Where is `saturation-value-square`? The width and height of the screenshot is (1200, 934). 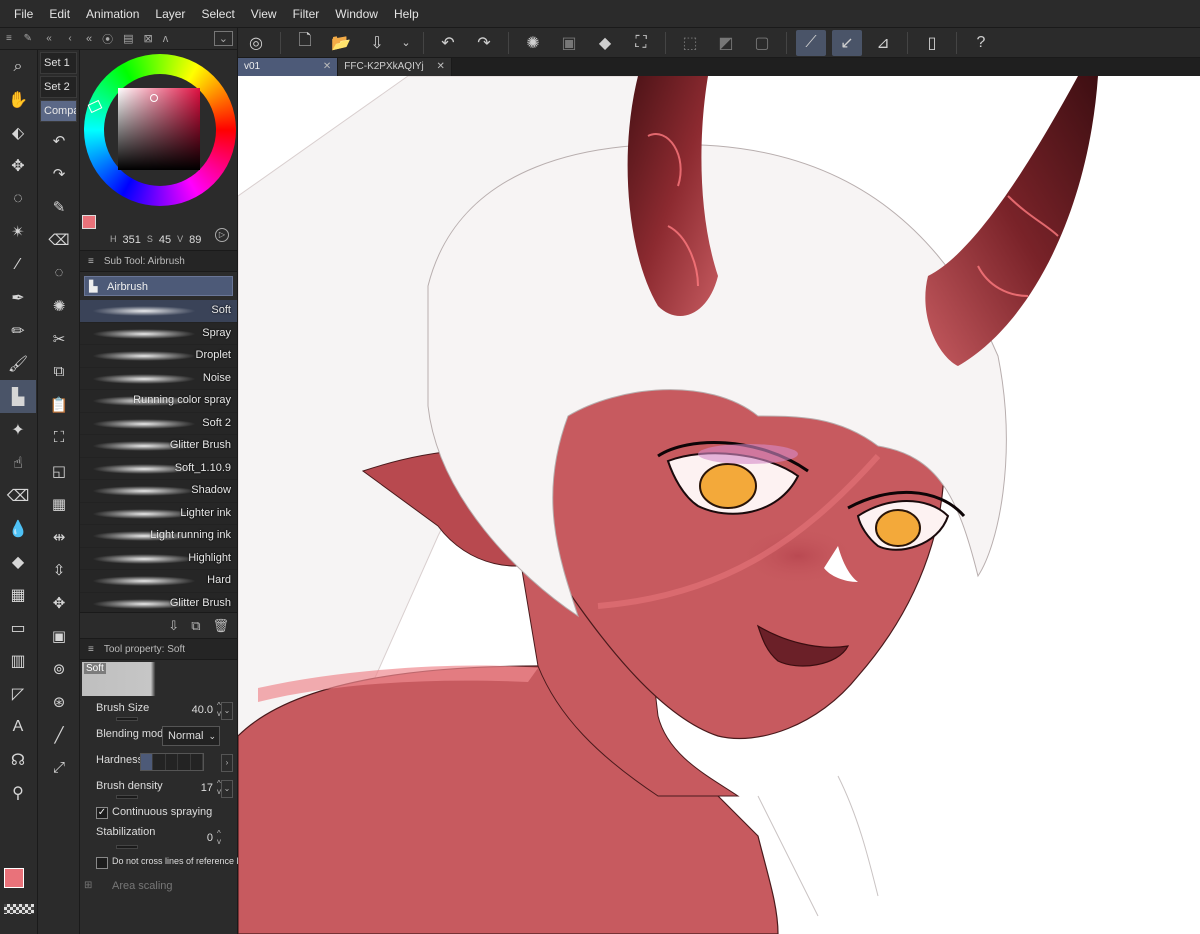 saturation-value-square is located at coordinates (159, 129).